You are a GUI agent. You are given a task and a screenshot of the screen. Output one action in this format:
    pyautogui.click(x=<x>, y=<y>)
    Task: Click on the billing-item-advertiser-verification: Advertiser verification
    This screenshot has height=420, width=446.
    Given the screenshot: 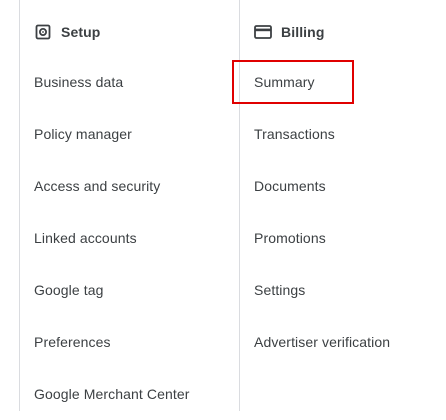 What is the action you would take?
    pyautogui.click(x=343, y=342)
    